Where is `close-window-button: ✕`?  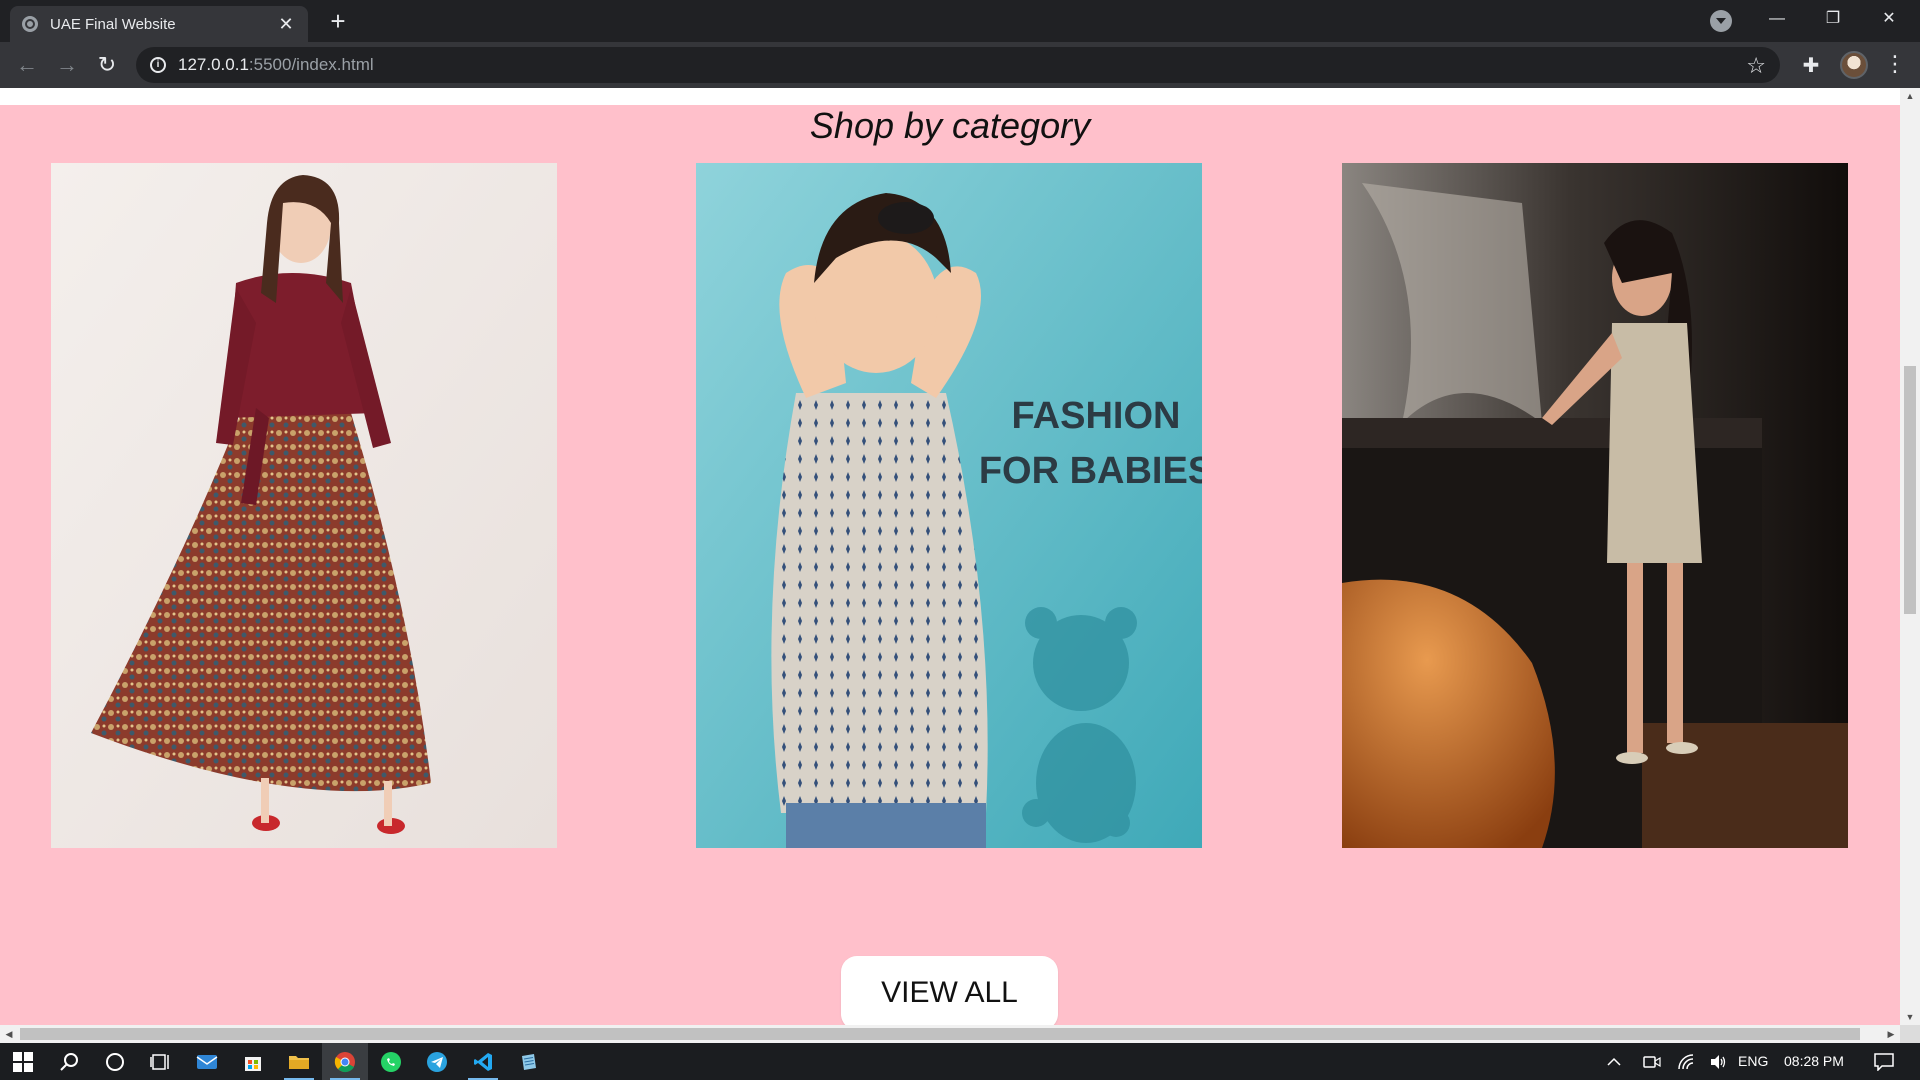
close-window-button: ✕ is located at coordinates (1889, 20).